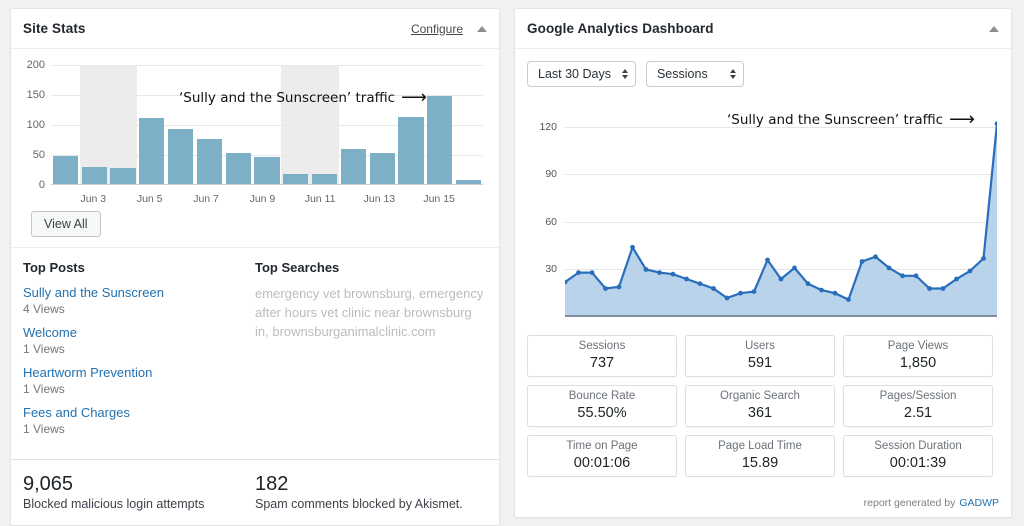  What do you see at coordinates (35, 65) in the screenshot?
I see `y-tick-200: 200` at bounding box center [35, 65].